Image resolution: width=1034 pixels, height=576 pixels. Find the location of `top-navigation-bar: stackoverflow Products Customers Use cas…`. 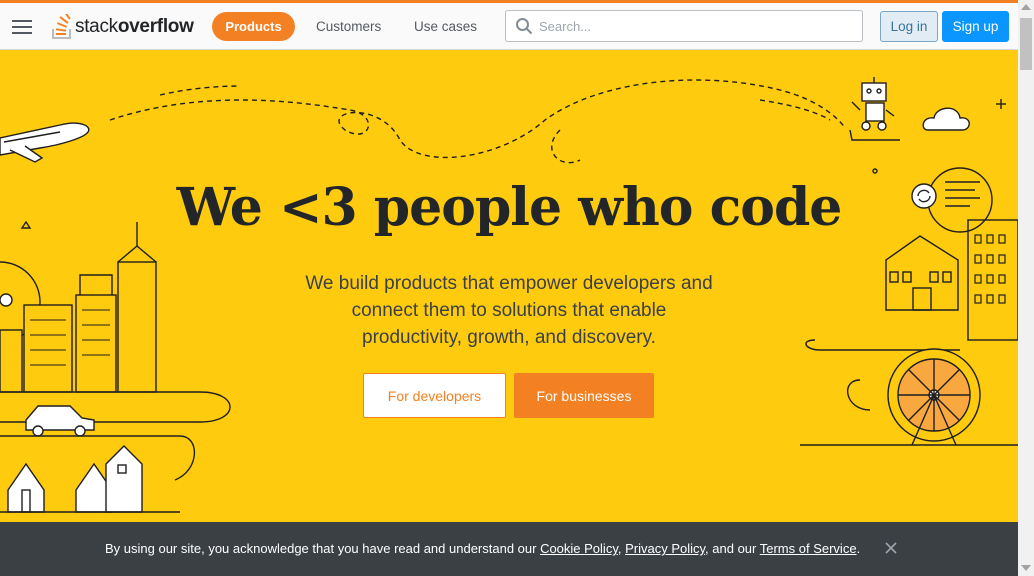

top-navigation-bar: stackoverflow Products Customers Use cas… is located at coordinates (509, 26).